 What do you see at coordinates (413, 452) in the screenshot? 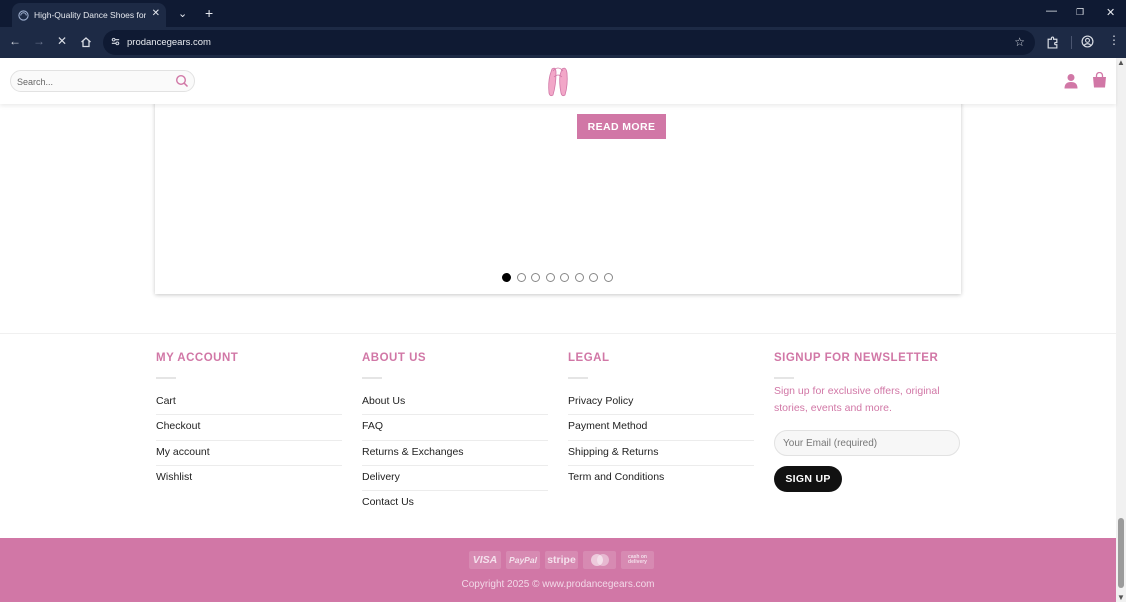
I see `footer-link-returns: Returns & Exchanges` at bounding box center [413, 452].